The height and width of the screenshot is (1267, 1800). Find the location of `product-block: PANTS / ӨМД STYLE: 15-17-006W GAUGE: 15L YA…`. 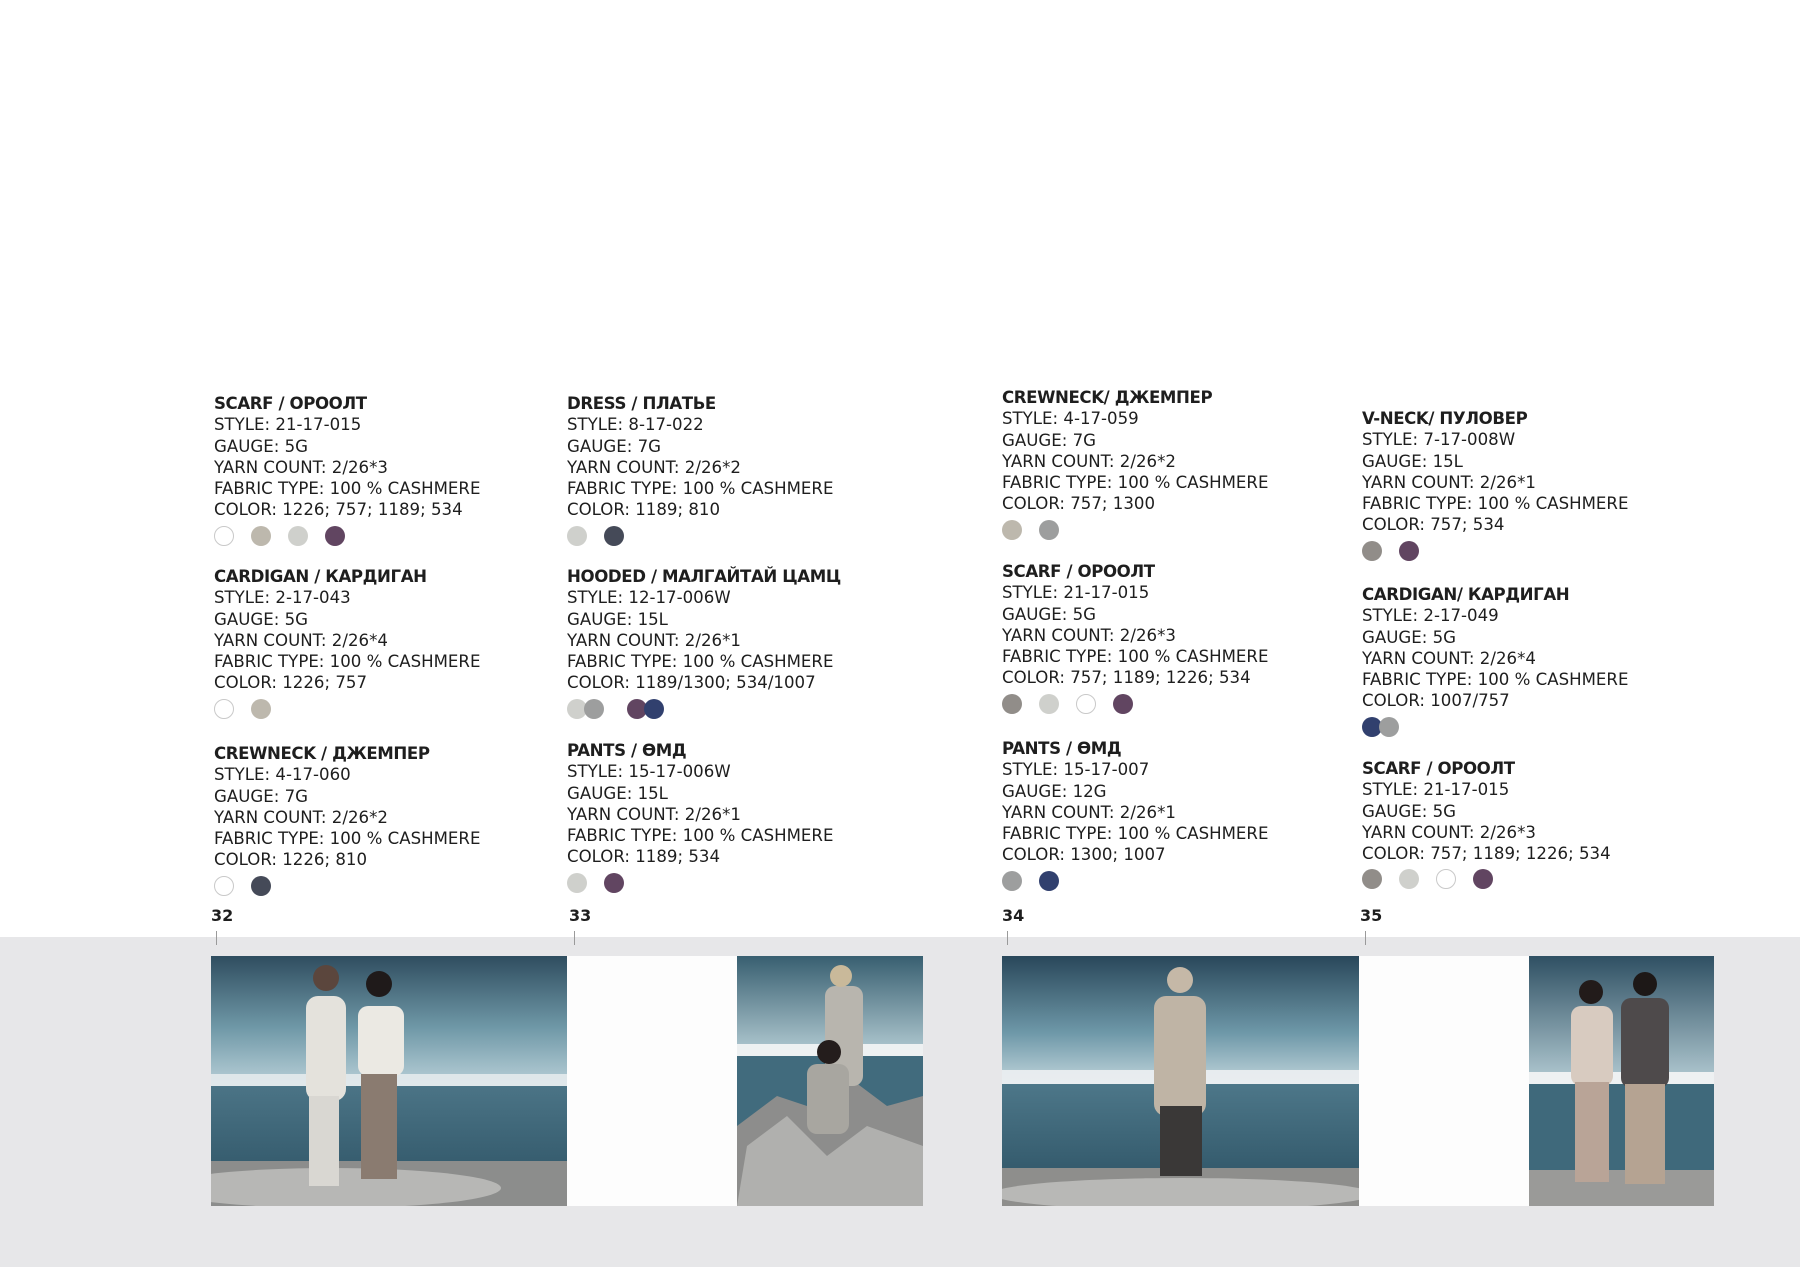

product-block: PANTS / ӨМД STYLE: 15-17-006W GAUGE: 15L YA… is located at coordinates (700, 818).